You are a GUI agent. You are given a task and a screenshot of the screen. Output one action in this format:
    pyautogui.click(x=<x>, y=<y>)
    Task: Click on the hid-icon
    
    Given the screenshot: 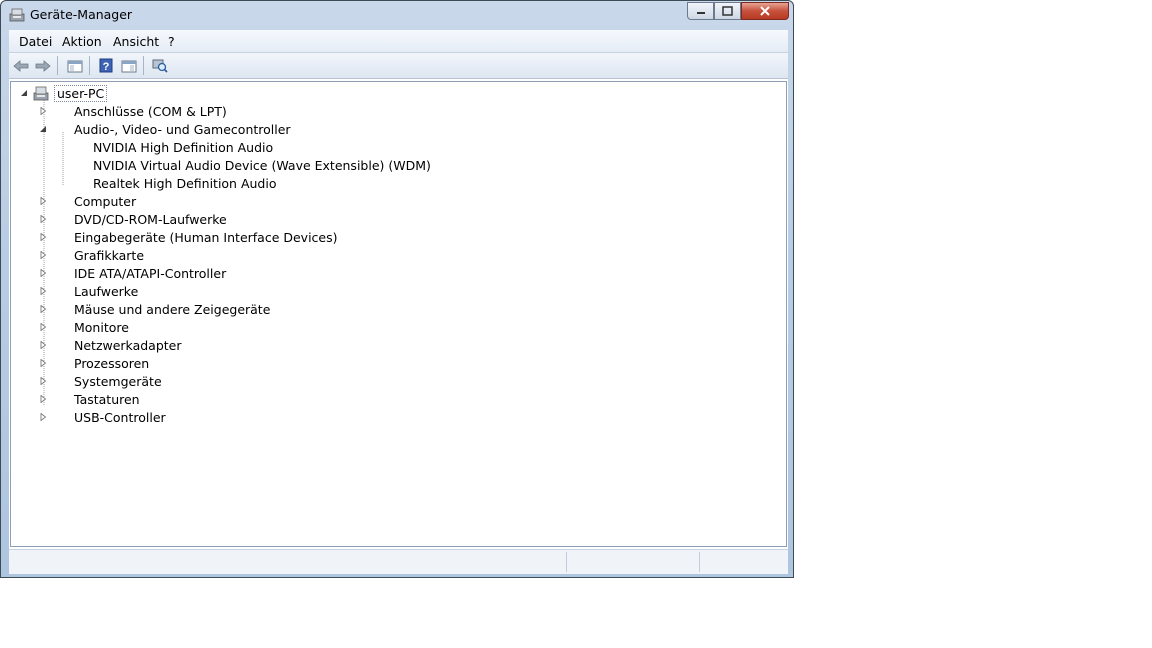 What is the action you would take?
    pyautogui.click(x=61, y=237)
    